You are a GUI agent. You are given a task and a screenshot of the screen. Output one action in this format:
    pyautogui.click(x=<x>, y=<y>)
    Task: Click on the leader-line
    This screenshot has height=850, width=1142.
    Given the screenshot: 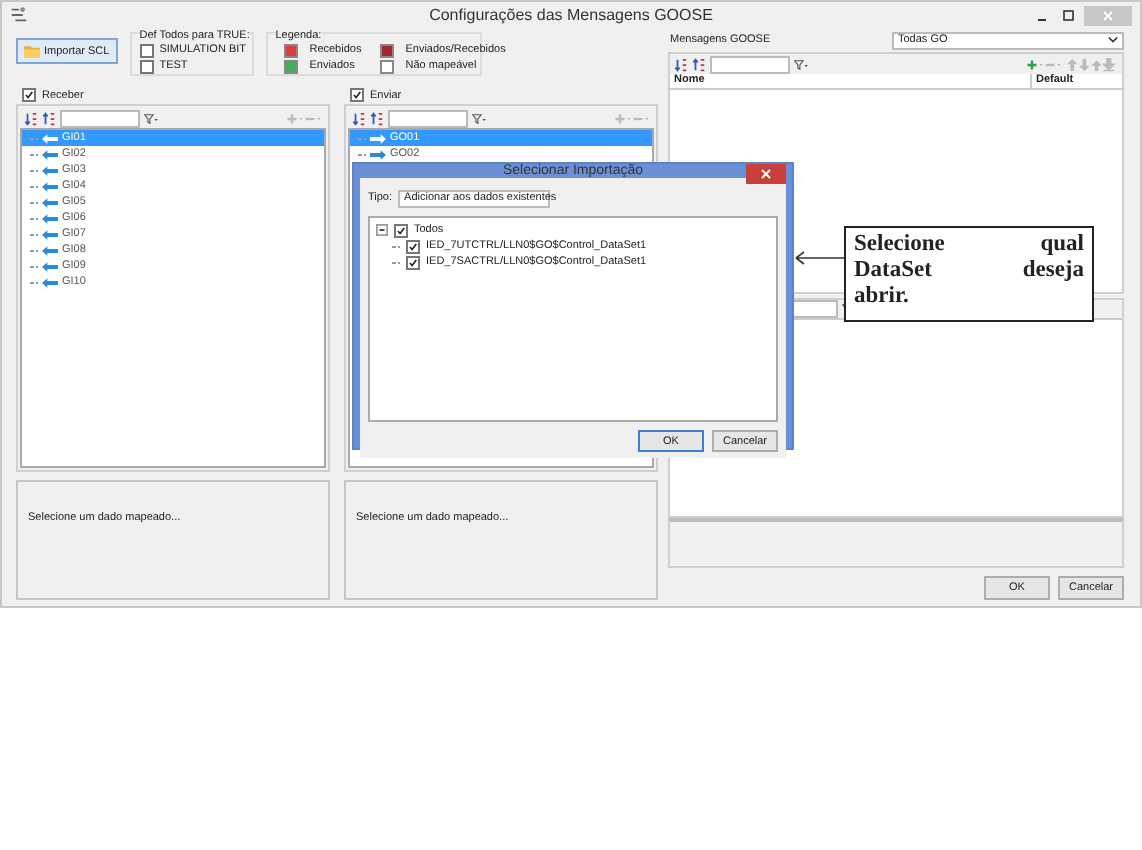 What is the action you would take?
    pyautogui.click(x=820, y=258)
    